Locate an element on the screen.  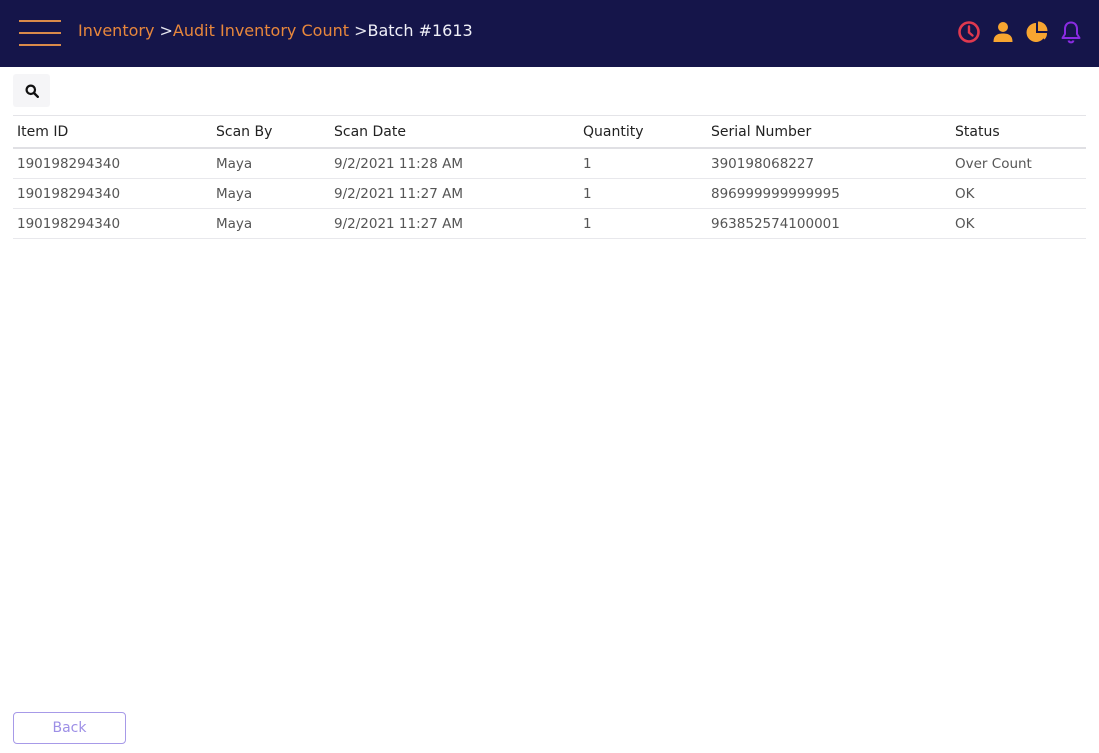
search-button is located at coordinates (31, 90).